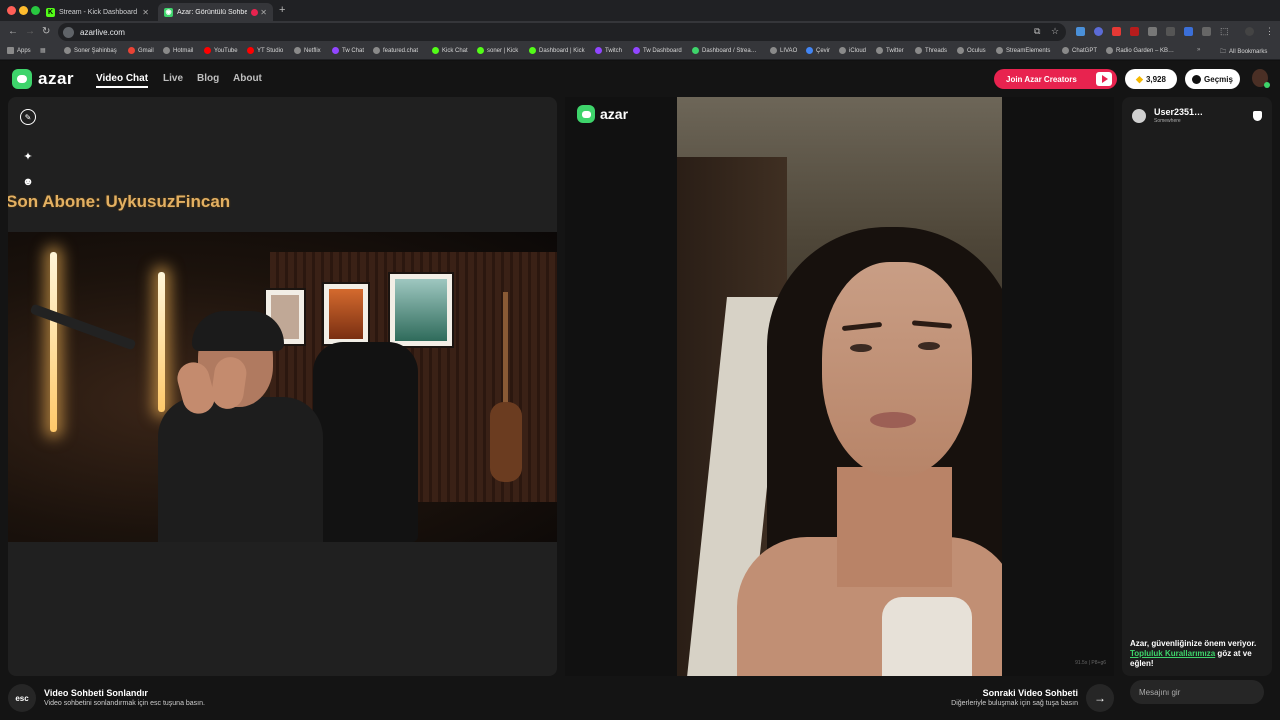 The height and width of the screenshot is (720, 1280). Describe the element at coordinates (22, 698) in the screenshot. I see `end-chat-esc-button: esc` at that location.